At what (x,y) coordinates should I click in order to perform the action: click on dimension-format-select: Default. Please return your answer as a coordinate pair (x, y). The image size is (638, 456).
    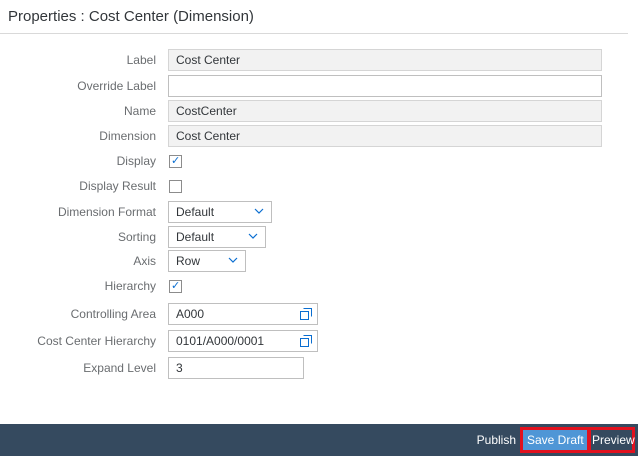
    Looking at the image, I should click on (220, 212).